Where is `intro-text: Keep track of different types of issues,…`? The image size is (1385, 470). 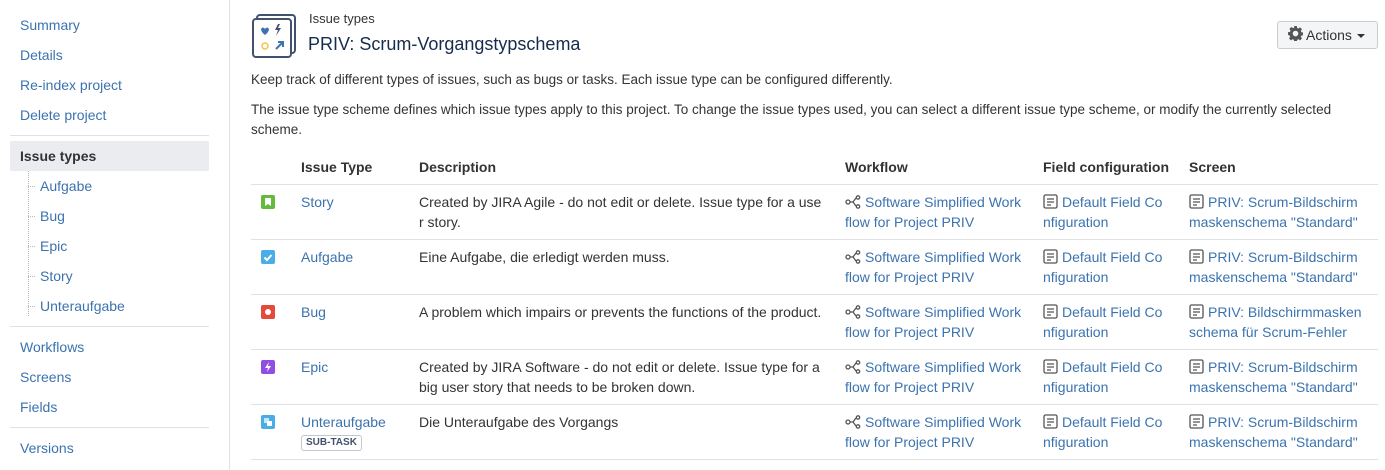
intro-text: Keep track of different types of issues,… is located at coordinates (572, 79).